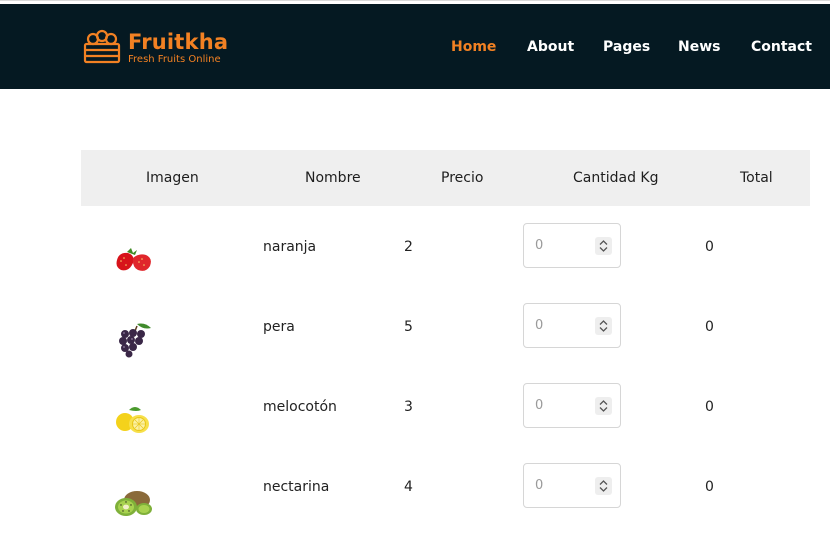 This screenshot has width=830, height=558. Describe the element at coordinates (408, 487) in the screenshot. I see `product-price: 4` at that location.